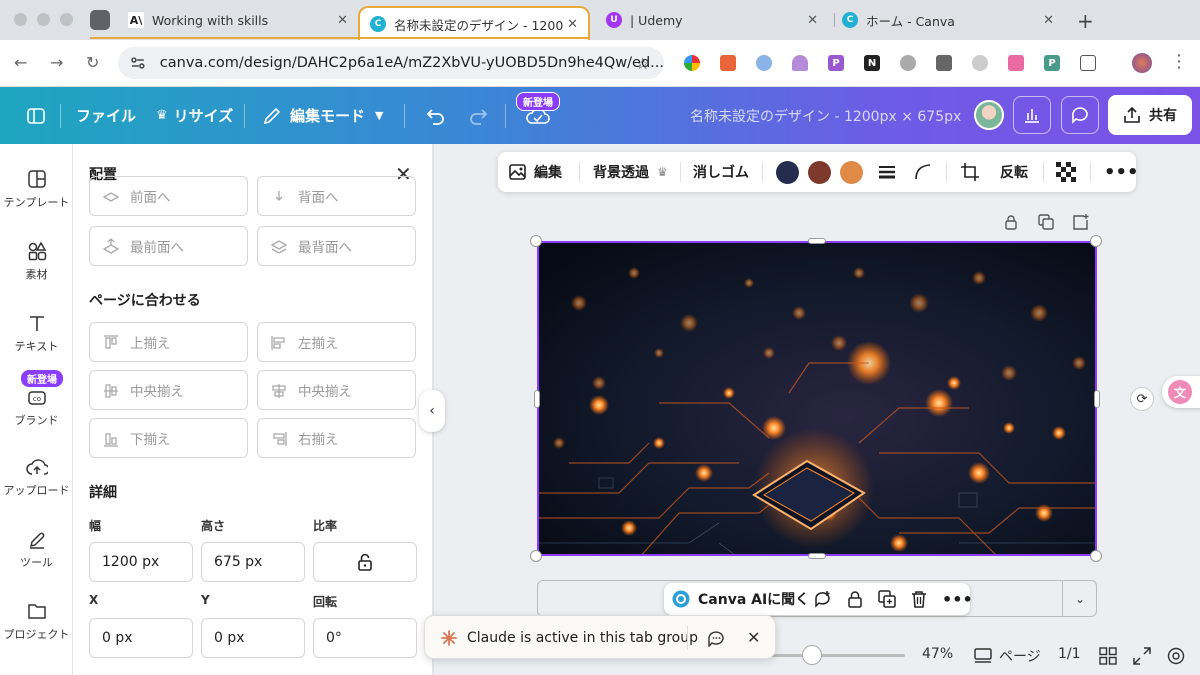  What do you see at coordinates (1080, 115) in the screenshot?
I see `comments-button` at bounding box center [1080, 115].